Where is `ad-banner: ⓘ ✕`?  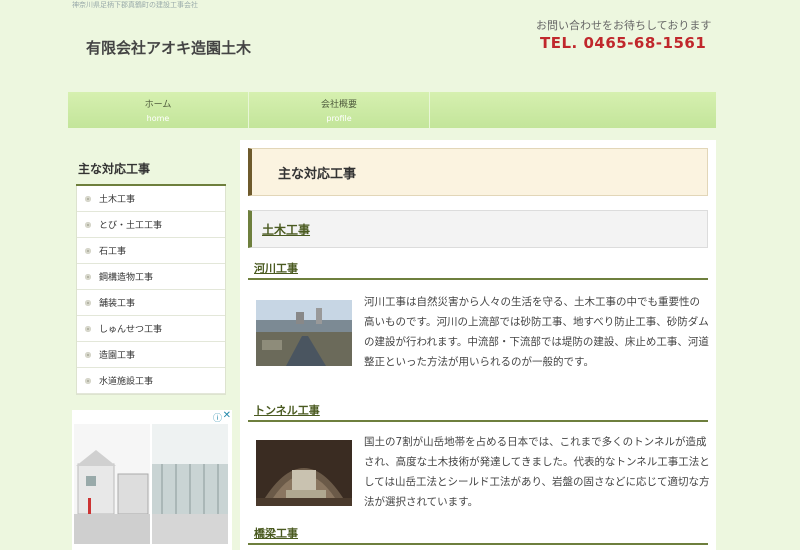
ad-banner: ⓘ ✕ is located at coordinates (152, 480).